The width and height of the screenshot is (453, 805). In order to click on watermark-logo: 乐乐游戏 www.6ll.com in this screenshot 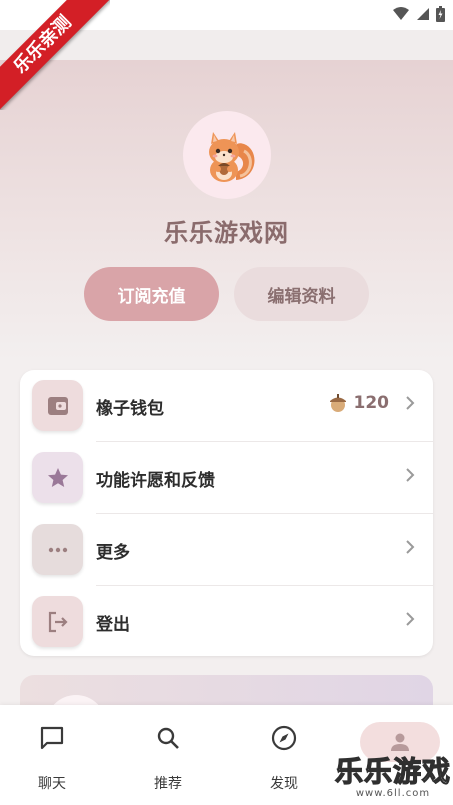, I will do `click(392, 774)`.